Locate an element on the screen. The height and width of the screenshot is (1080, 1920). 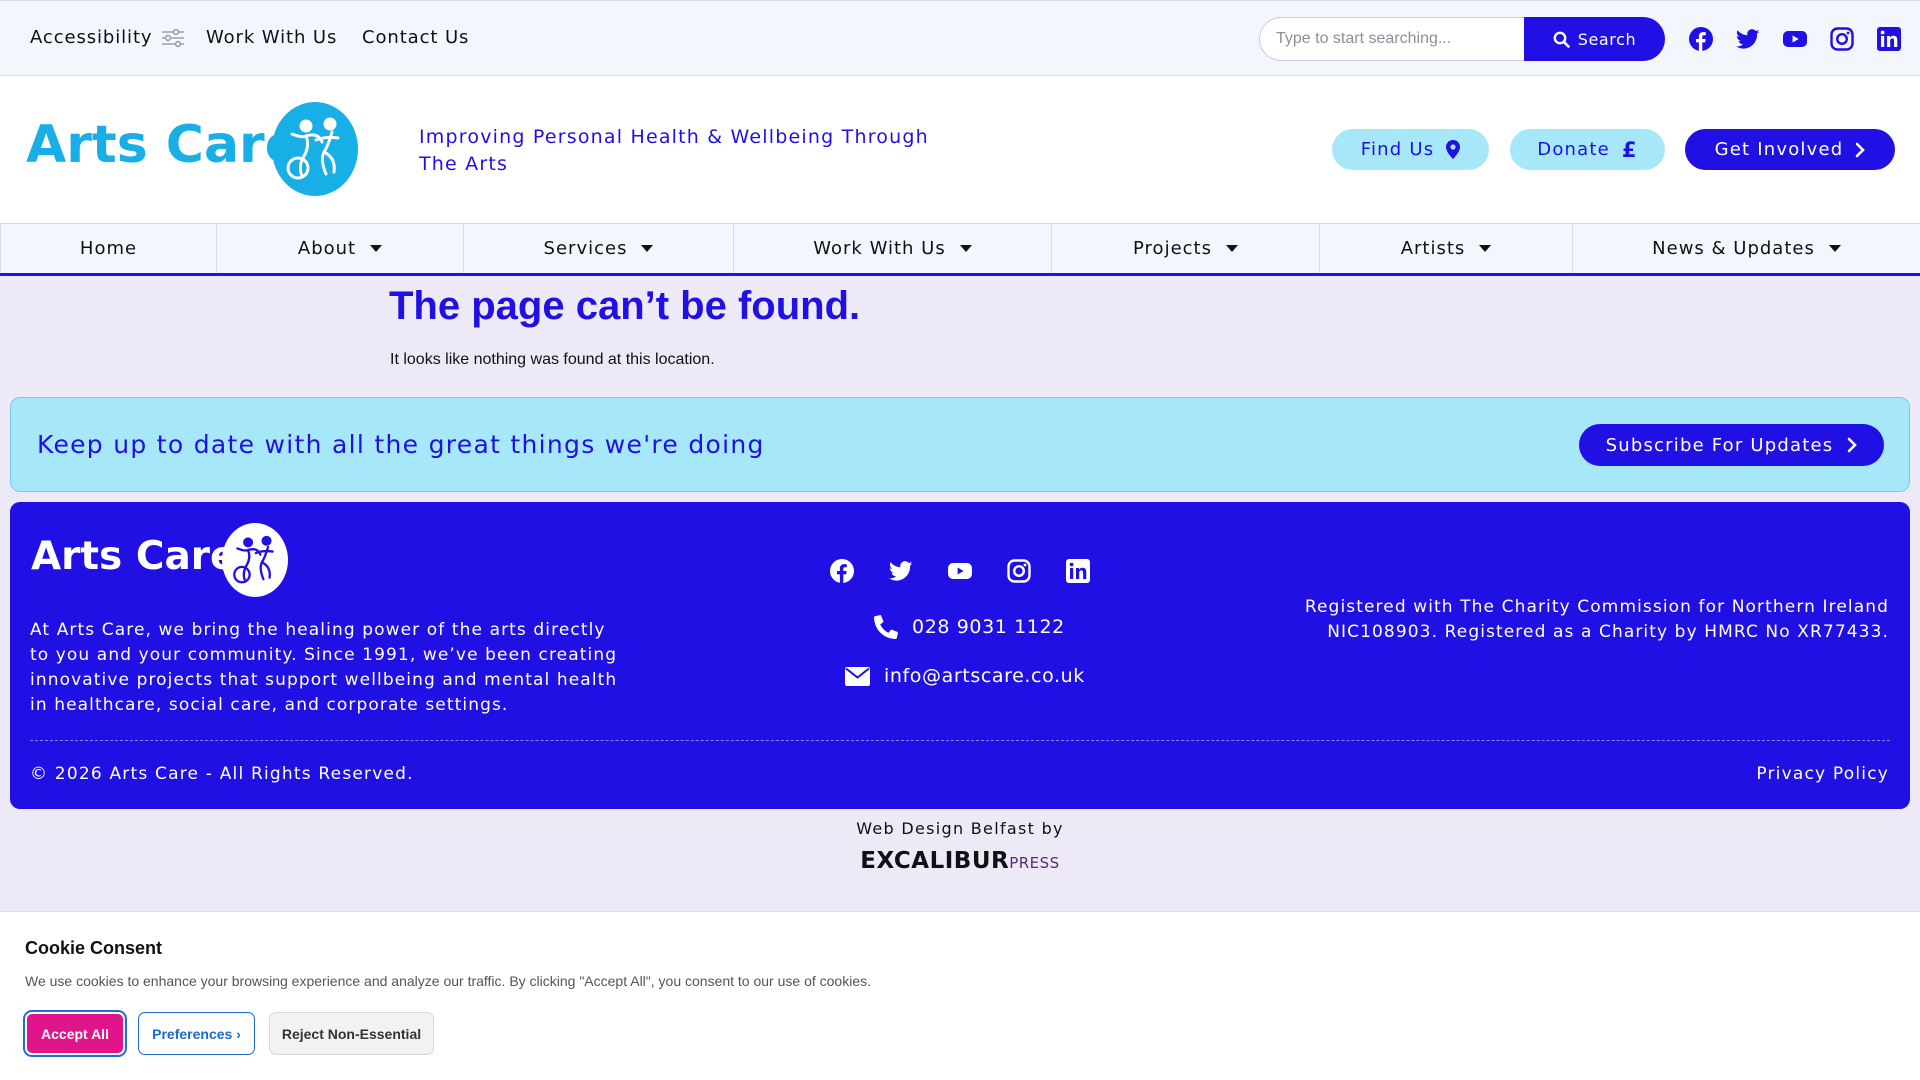
nav-item-label: Services is located at coordinates (585, 248).